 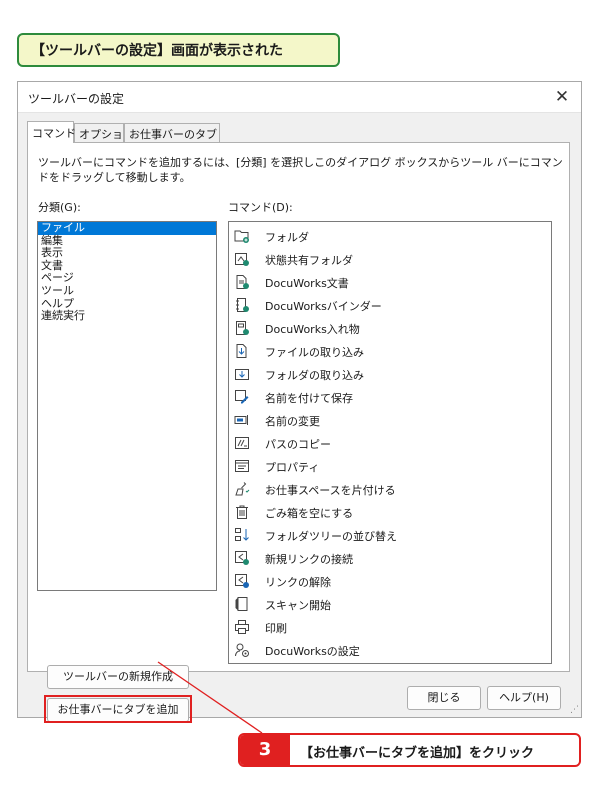 I want to click on pointer-line, so click(x=210, y=698).